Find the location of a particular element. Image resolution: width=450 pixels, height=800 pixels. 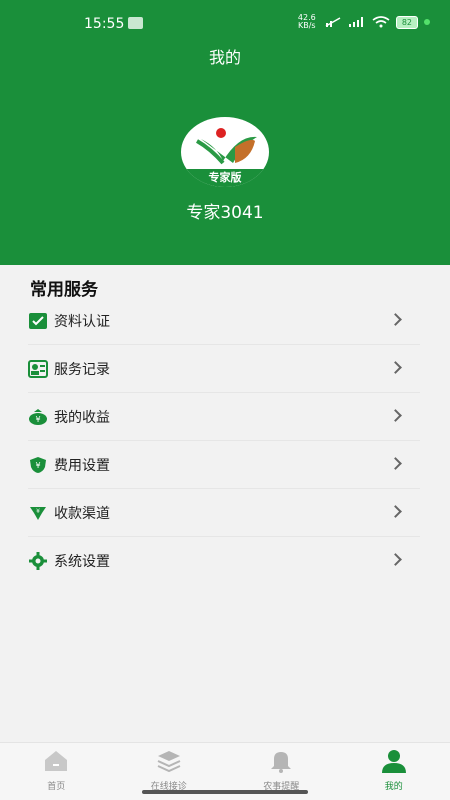

tab-mine: 我的 is located at coordinates (394, 771).